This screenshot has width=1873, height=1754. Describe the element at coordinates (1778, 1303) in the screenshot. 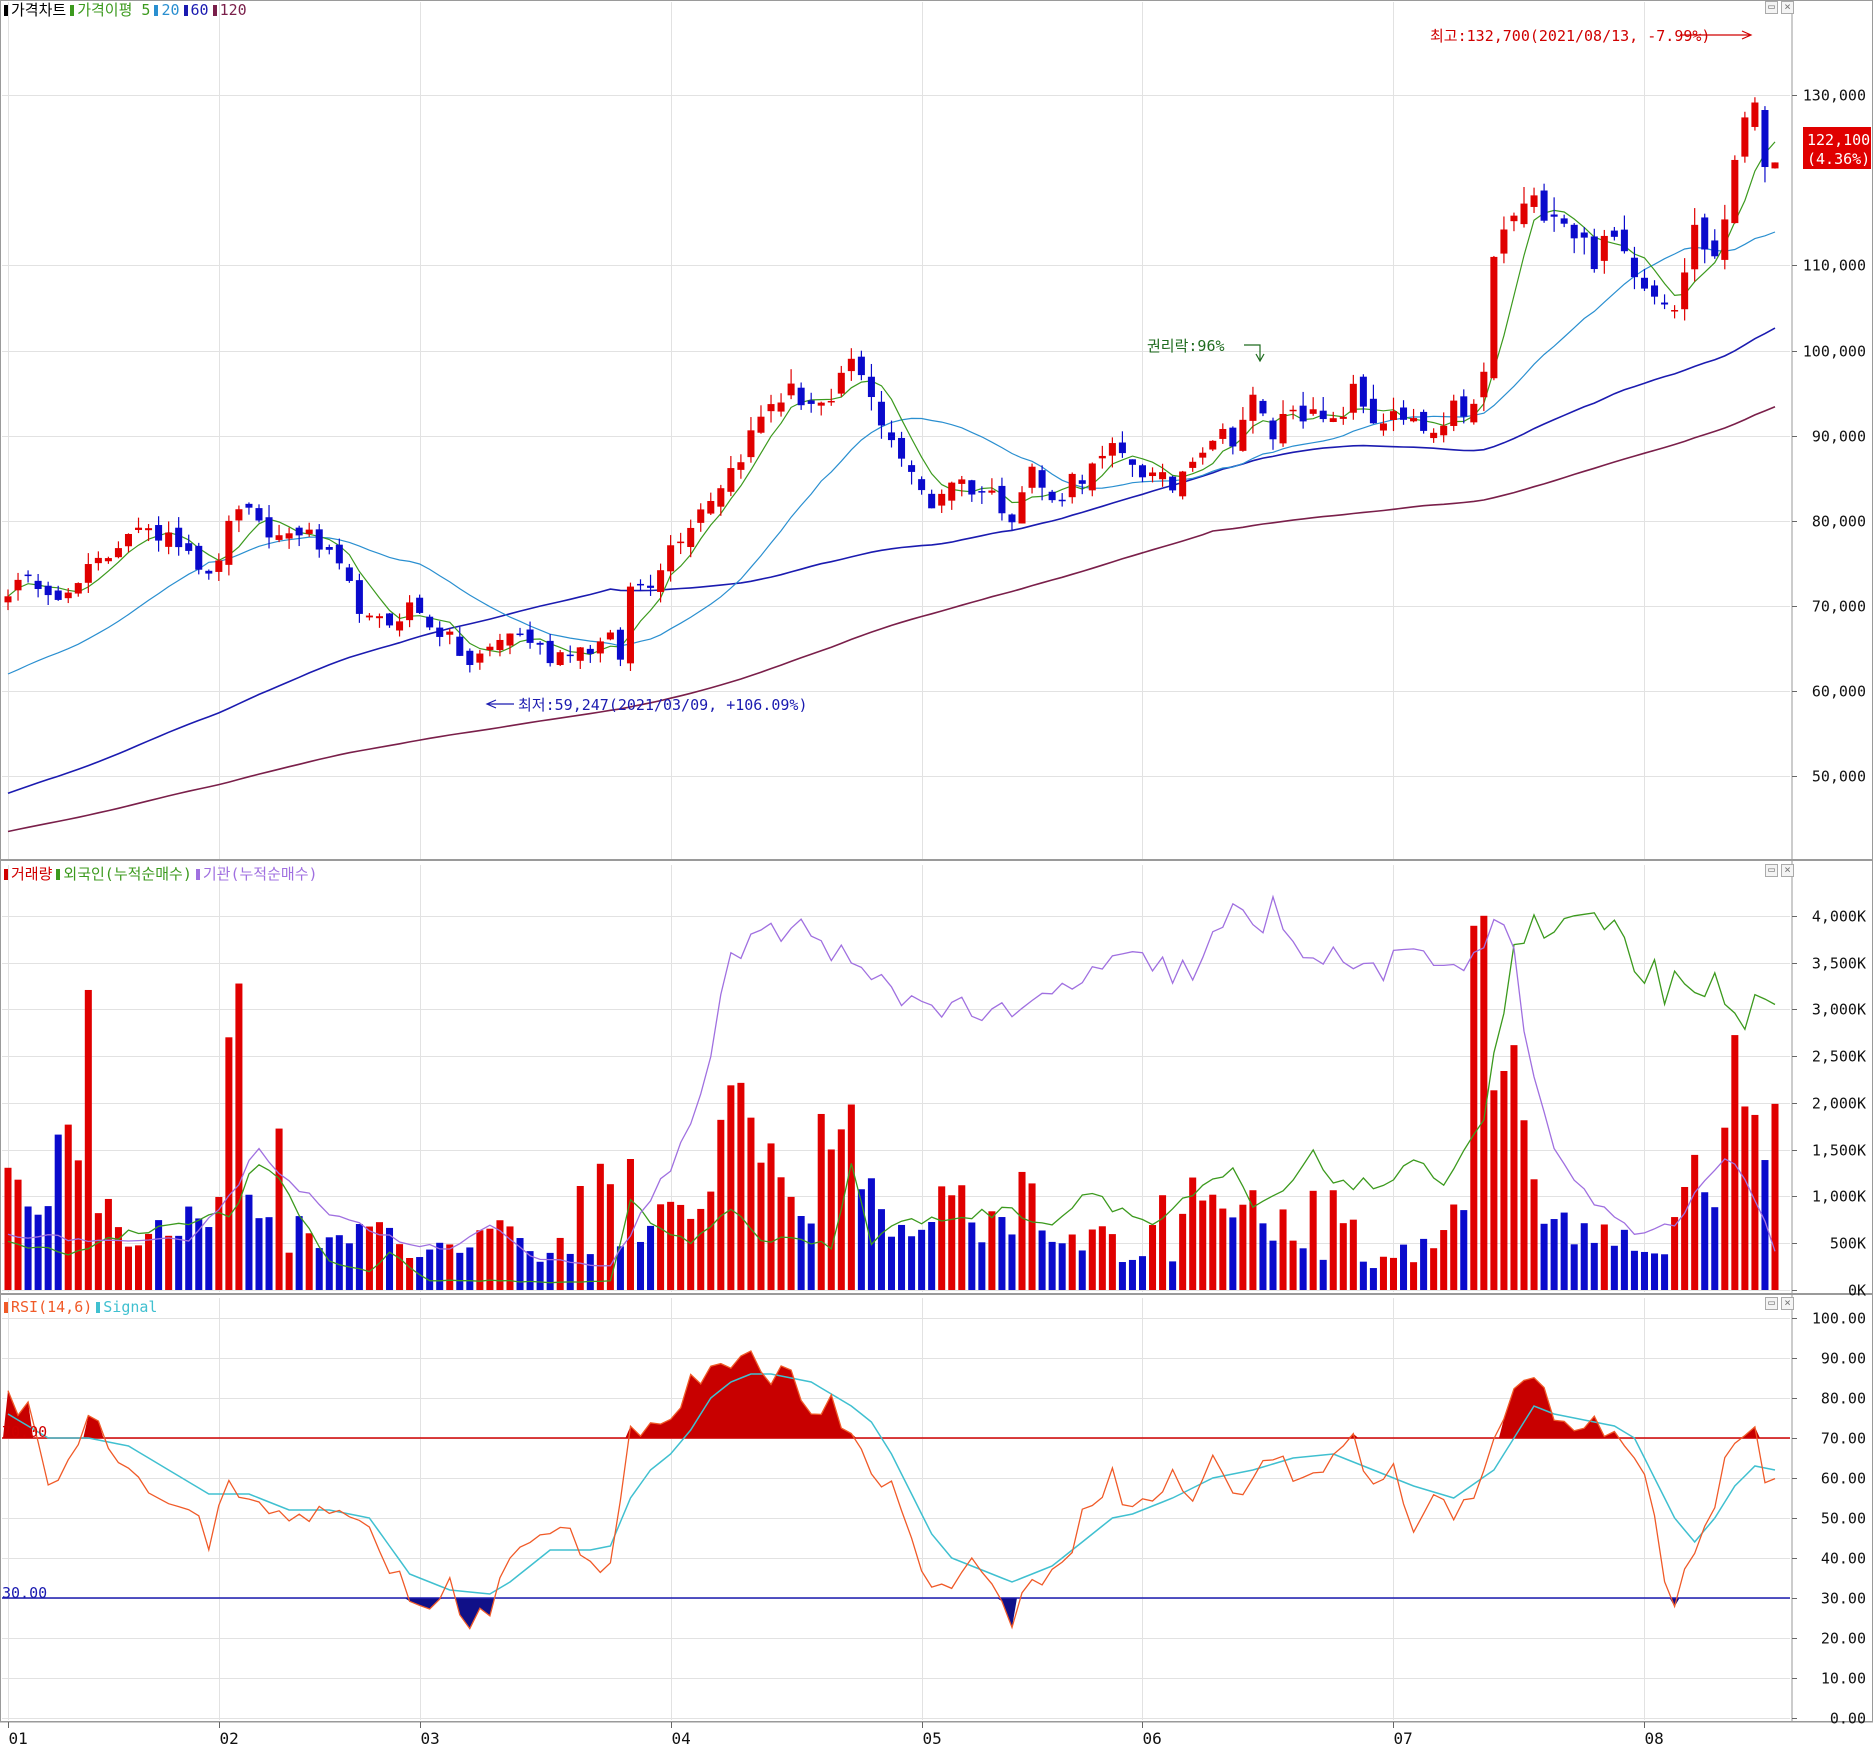

I see `rsi-panel-window-buttons: ▭ ×` at that location.